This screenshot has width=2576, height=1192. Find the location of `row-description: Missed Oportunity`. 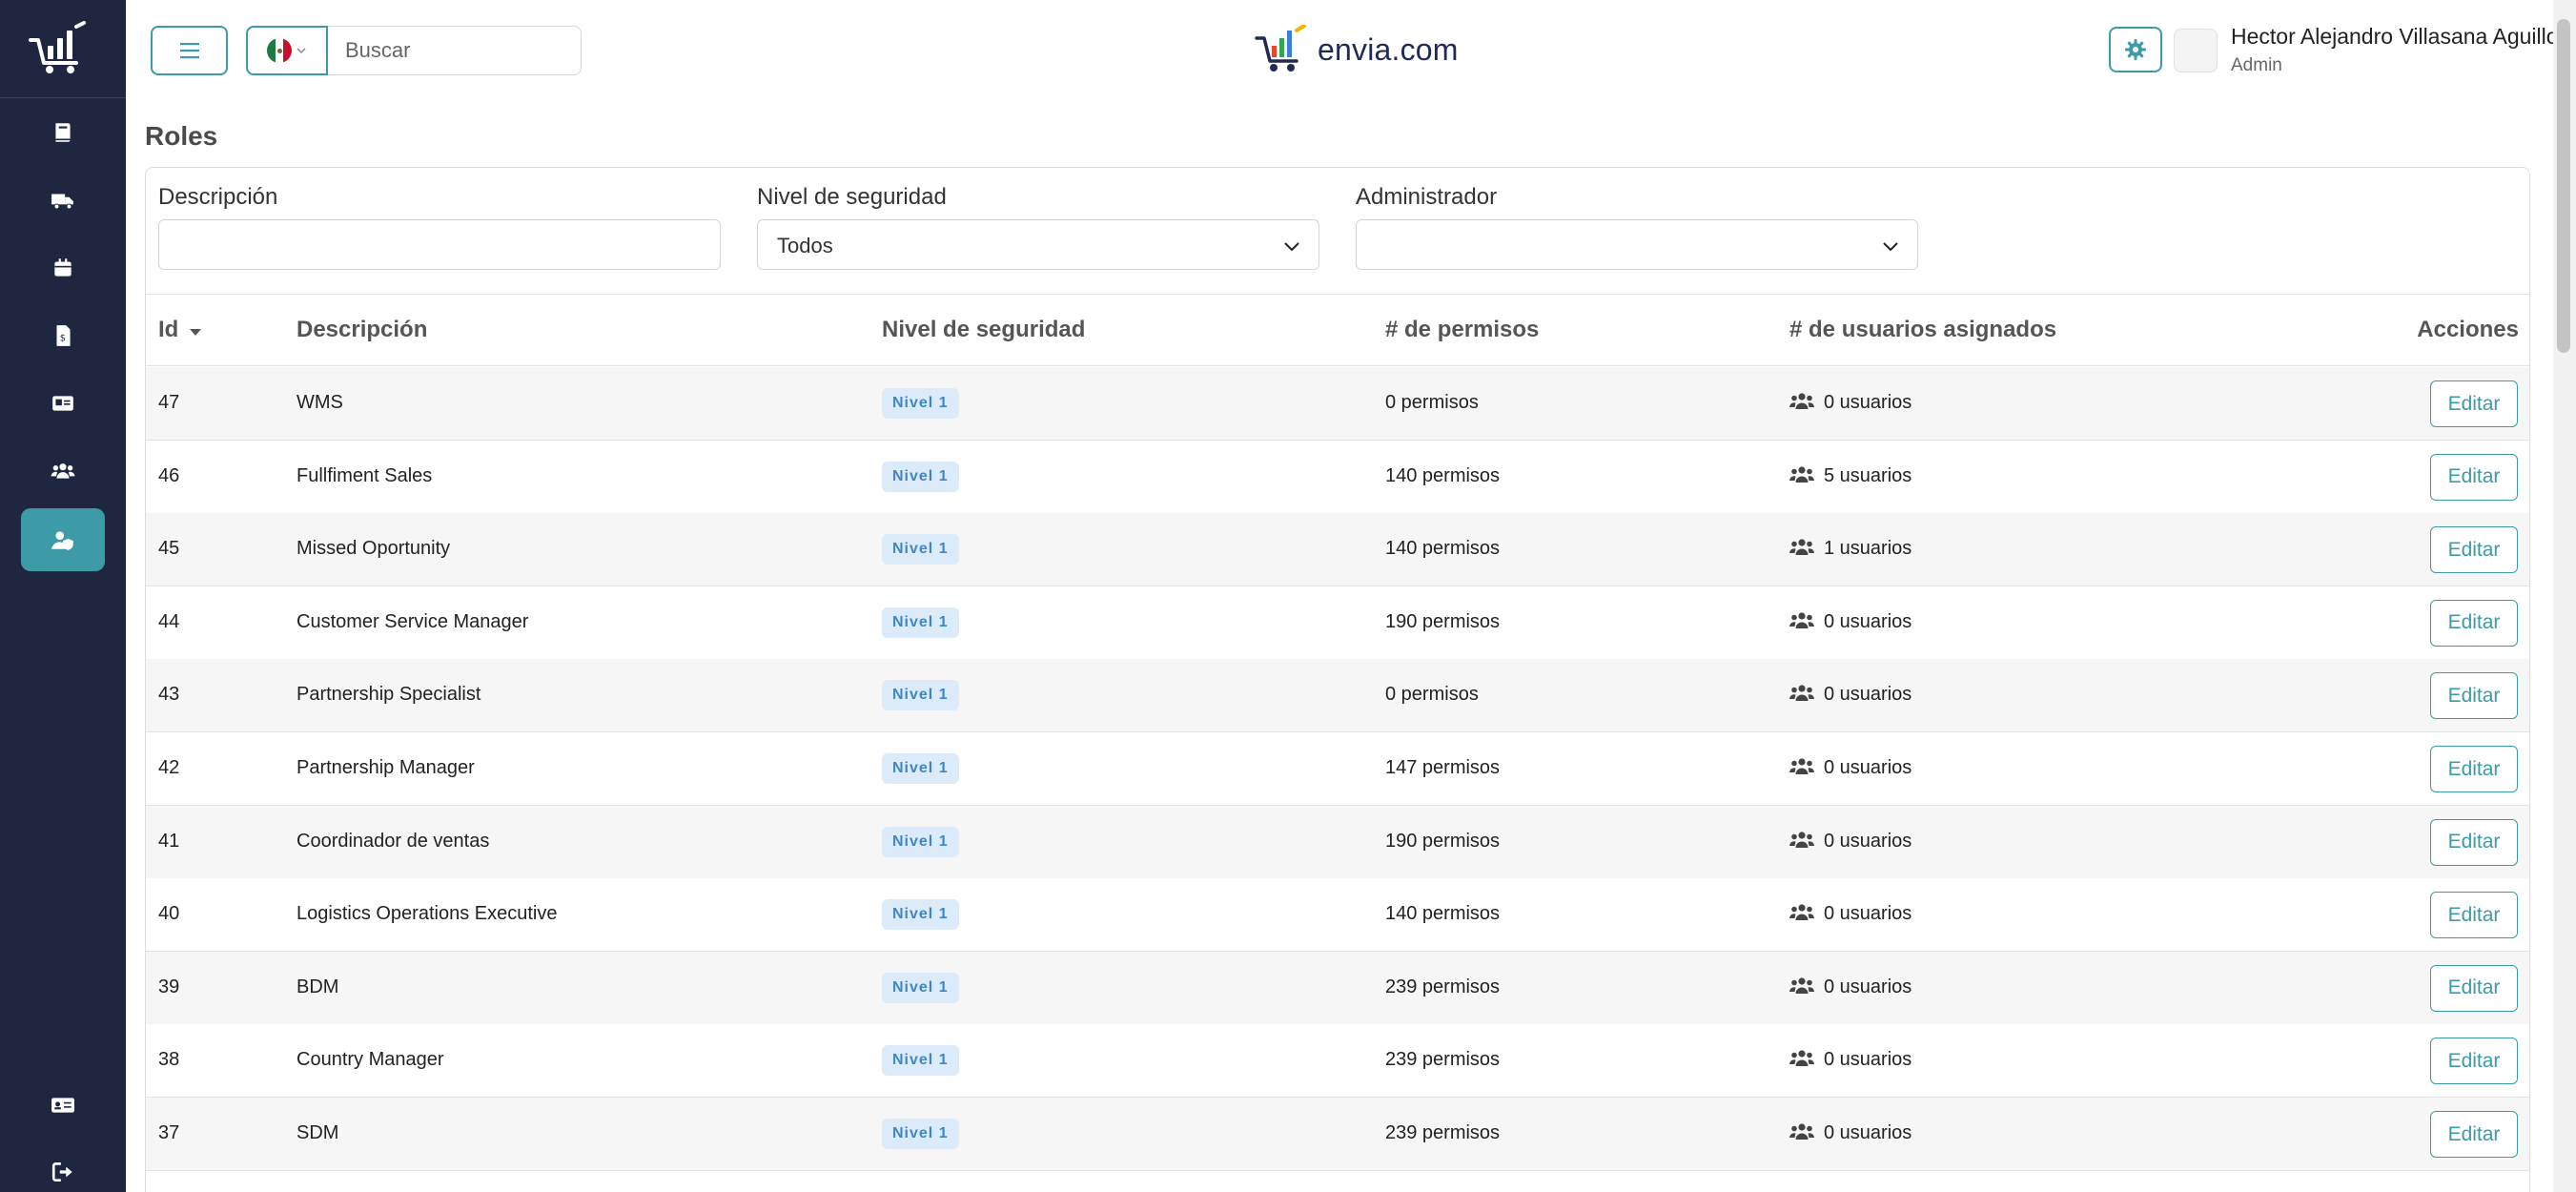

row-description: Missed Oportunity is located at coordinates (374, 549).